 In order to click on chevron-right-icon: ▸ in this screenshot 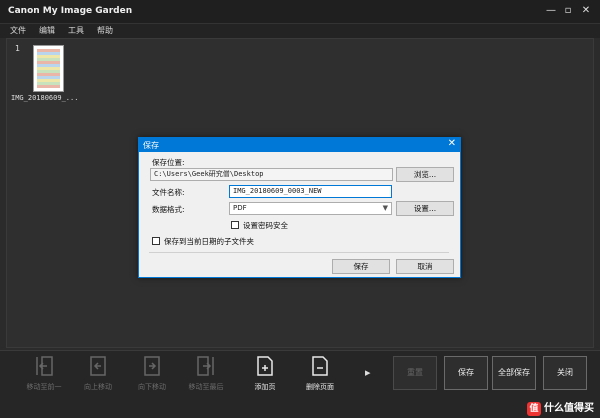, I will do `click(370, 372)`.